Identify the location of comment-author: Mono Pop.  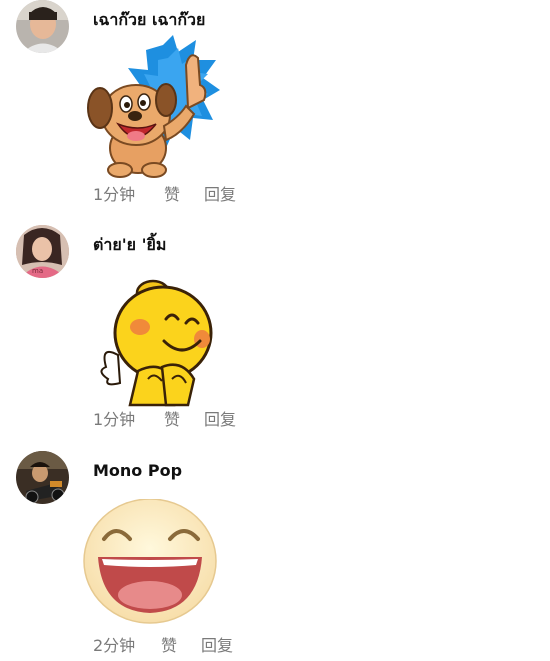
(137, 471).